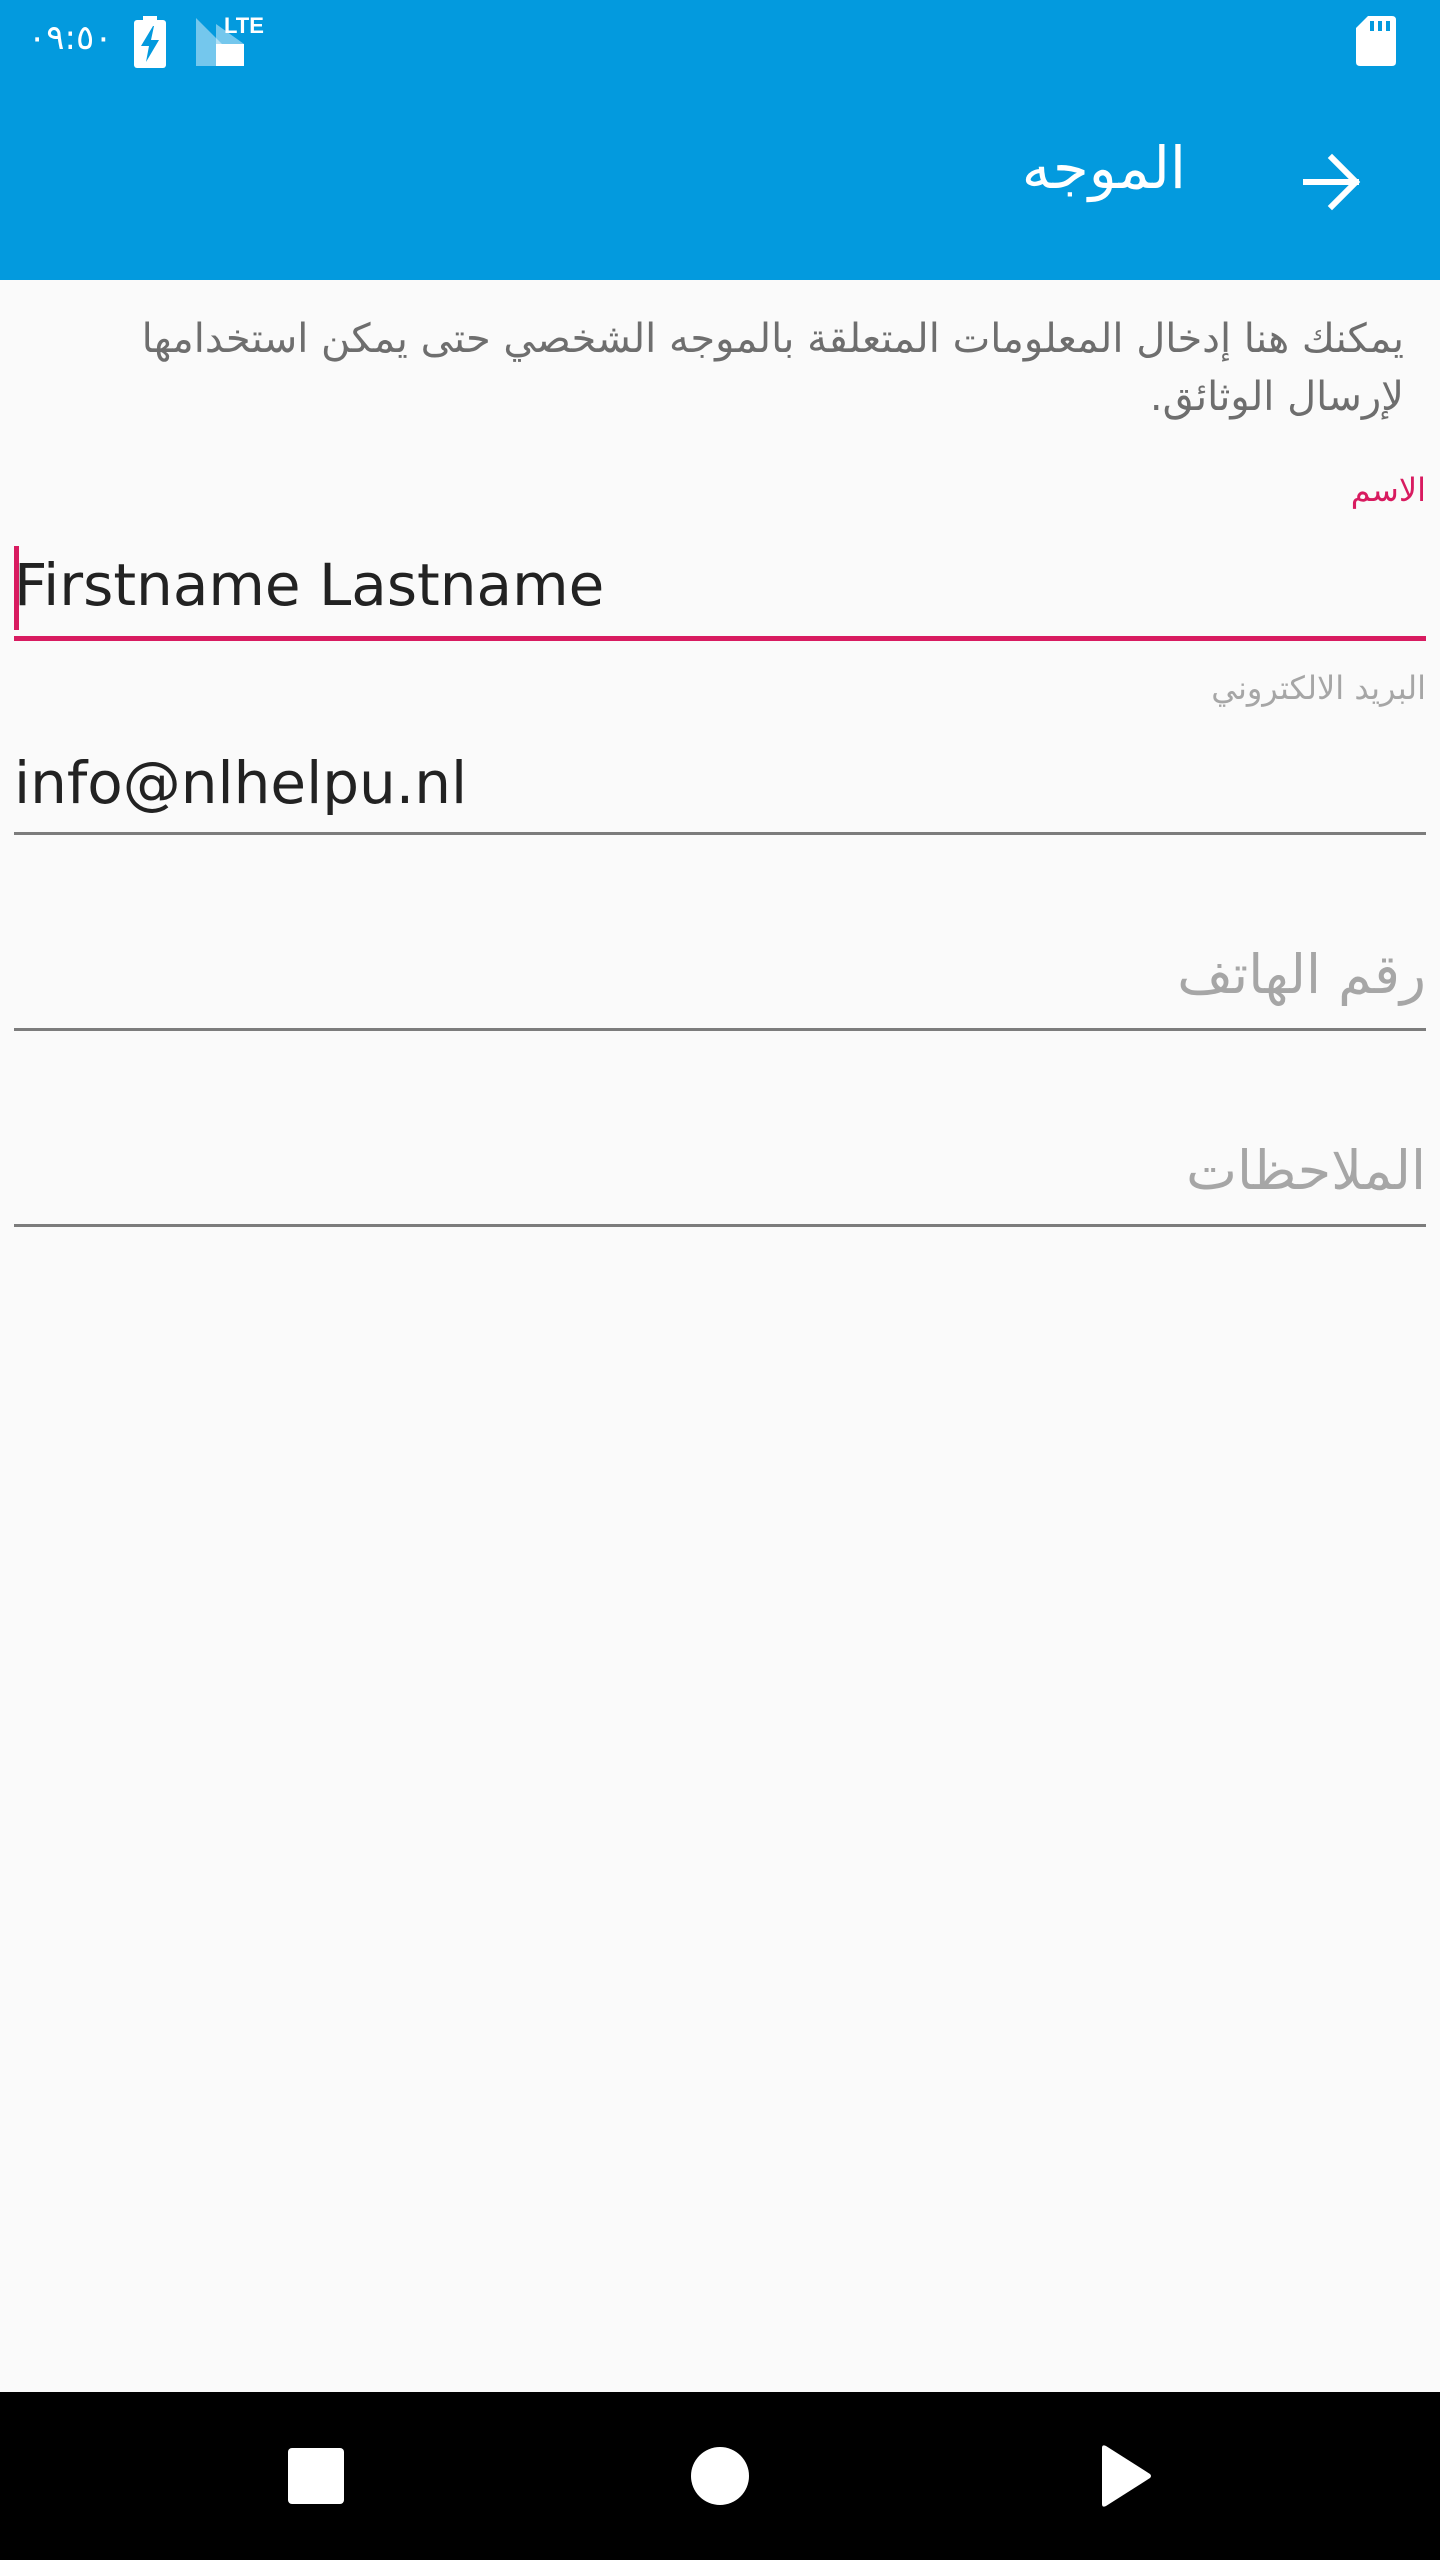 The image size is (1440, 2560). I want to click on phone-underline, so click(720, 1029).